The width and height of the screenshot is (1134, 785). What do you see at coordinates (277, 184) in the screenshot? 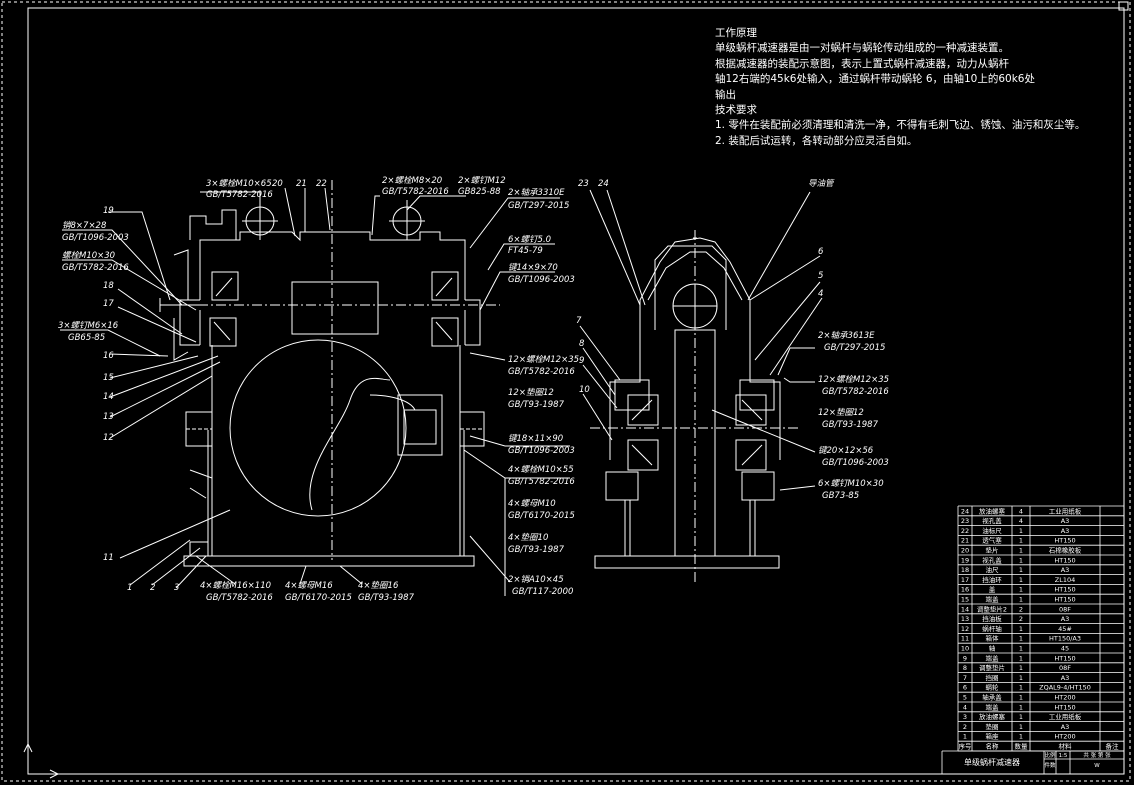
I see `callout-front-top: 20` at bounding box center [277, 184].